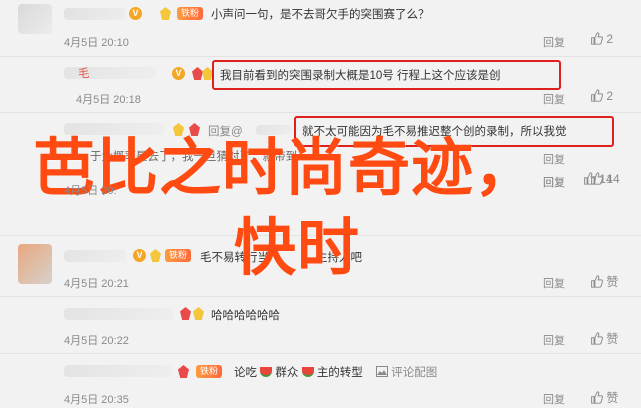  What do you see at coordinates (90, 191) in the screenshot?
I see `comment-date: 4月5日 20:` at bounding box center [90, 191].